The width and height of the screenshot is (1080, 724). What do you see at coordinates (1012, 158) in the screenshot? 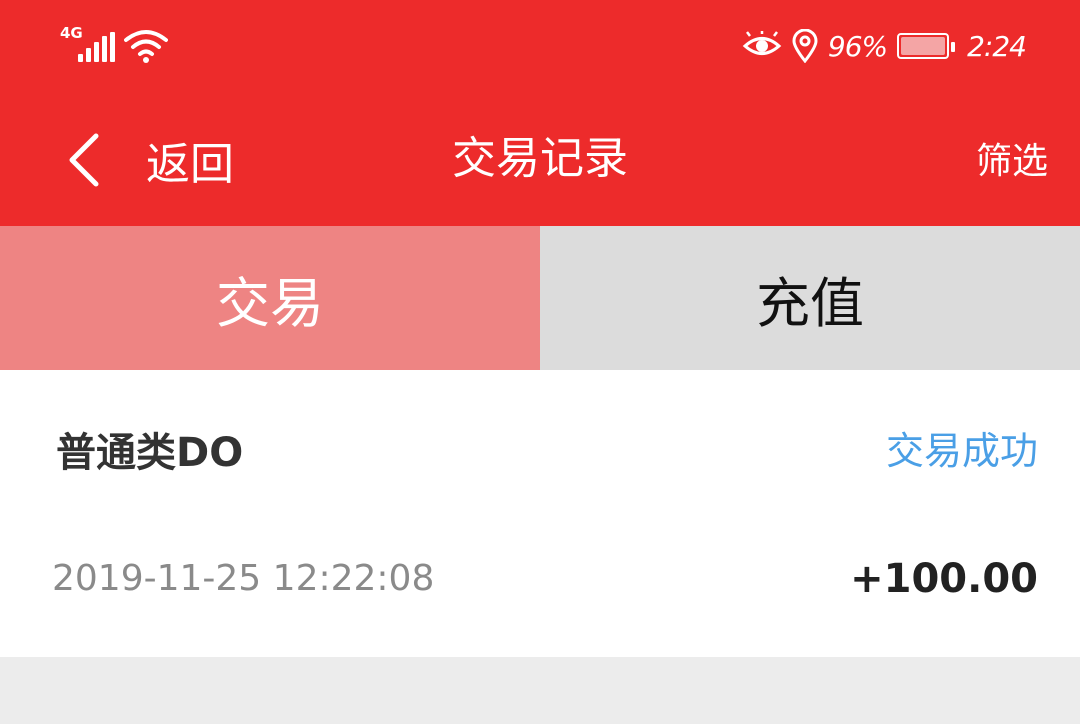
I see `filter-button: 筛选` at bounding box center [1012, 158].